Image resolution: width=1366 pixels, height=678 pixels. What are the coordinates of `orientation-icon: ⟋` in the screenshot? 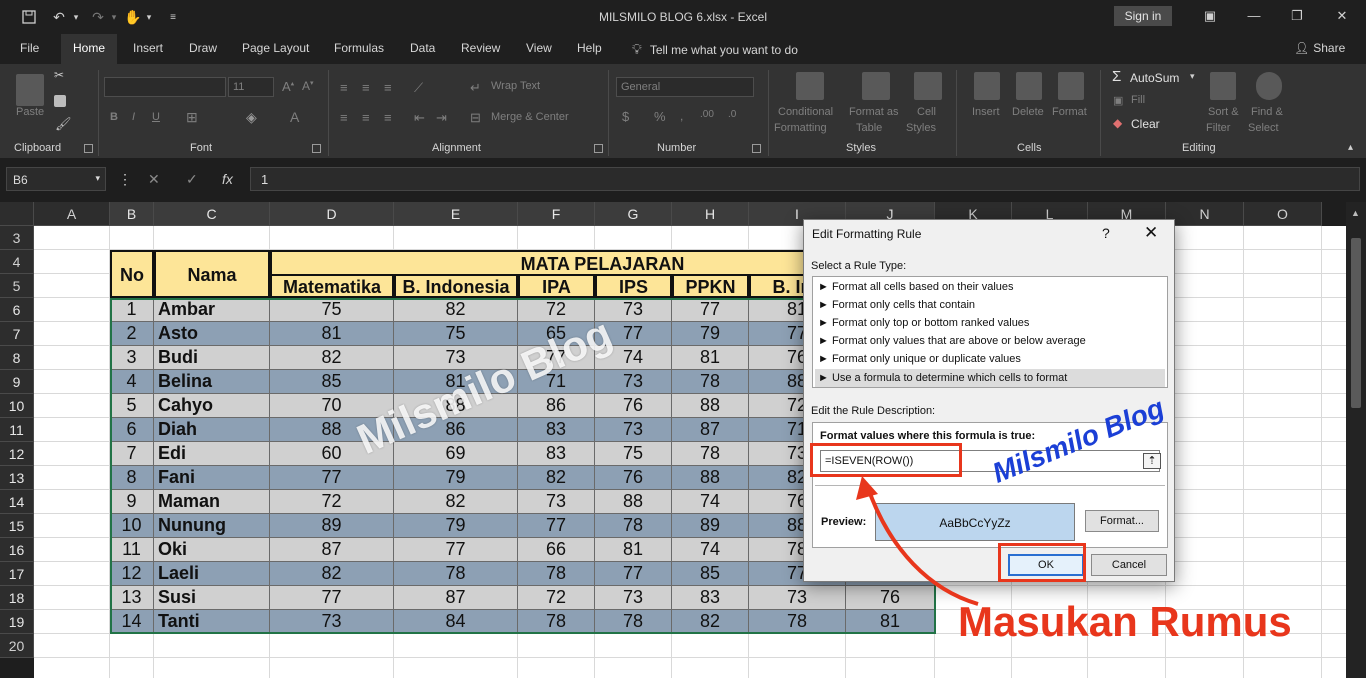 It's located at (418, 88).